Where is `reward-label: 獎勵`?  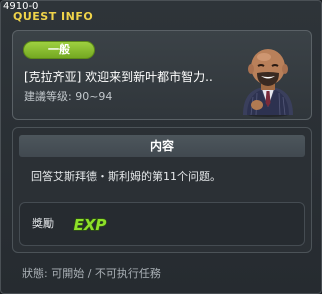
reward-label: 獎勵 is located at coordinates (43, 223).